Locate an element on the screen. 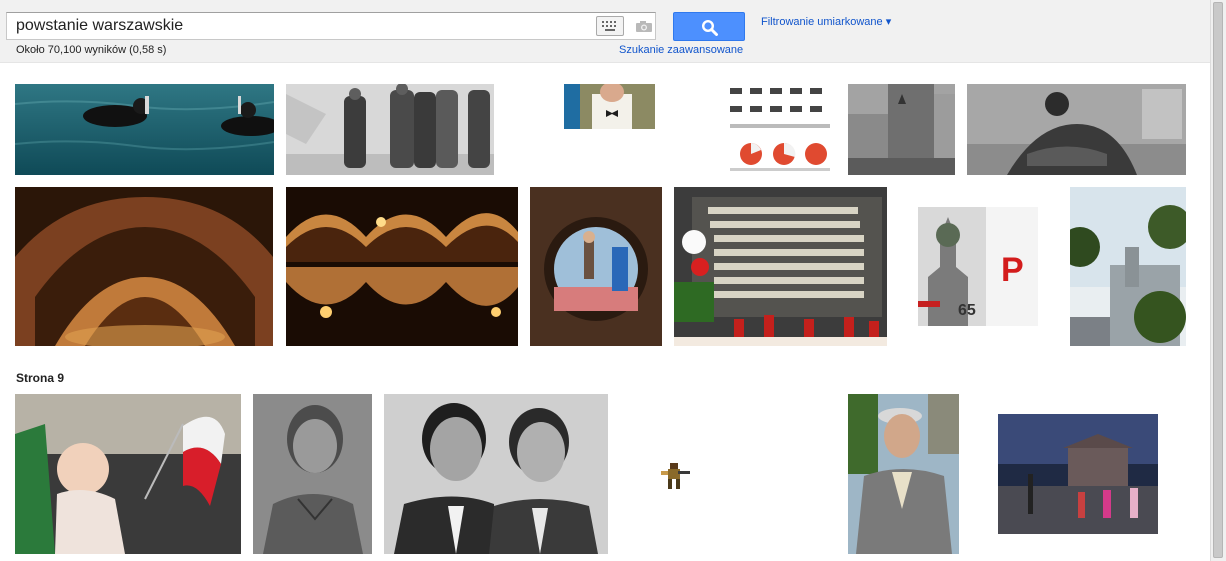 This screenshot has height=561, width=1226. search-button is located at coordinates (709, 26).